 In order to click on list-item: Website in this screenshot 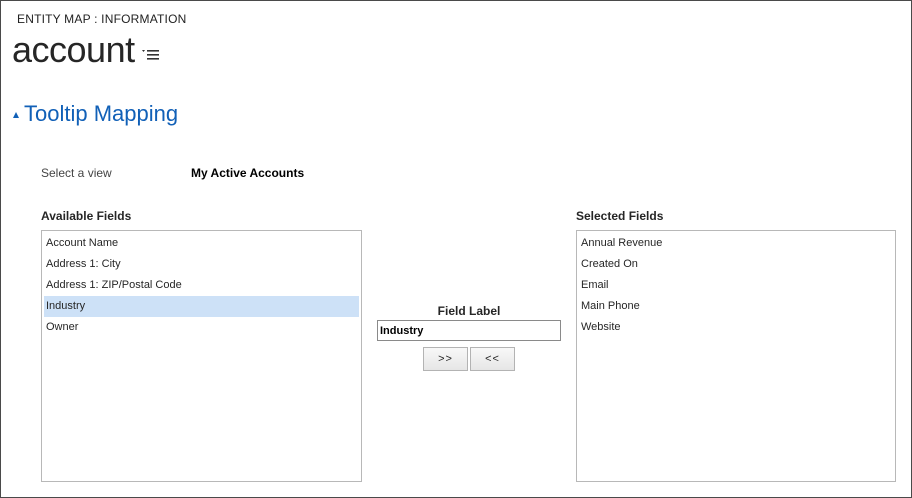, I will do `click(736, 327)`.